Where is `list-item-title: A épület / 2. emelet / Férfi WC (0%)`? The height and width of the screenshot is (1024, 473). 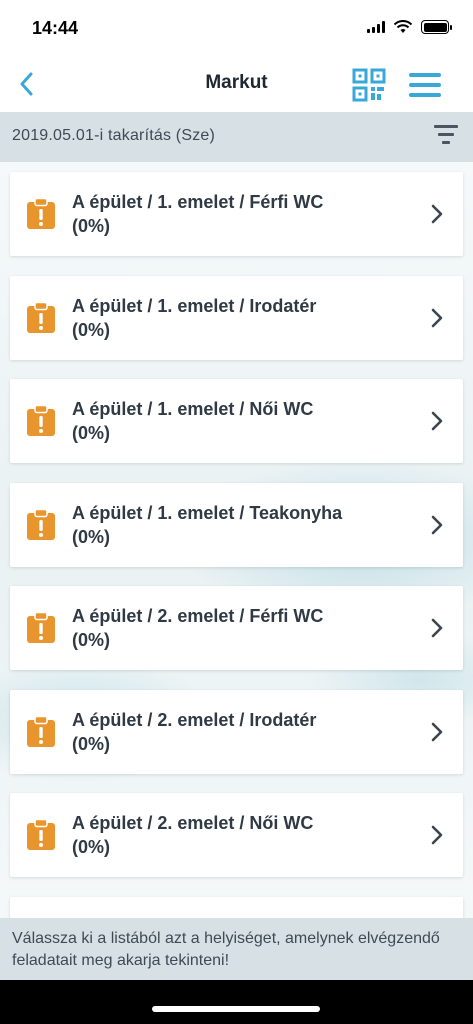
list-item-title: A épület / 2. emelet / Férfi WC (0%) is located at coordinates (242, 628).